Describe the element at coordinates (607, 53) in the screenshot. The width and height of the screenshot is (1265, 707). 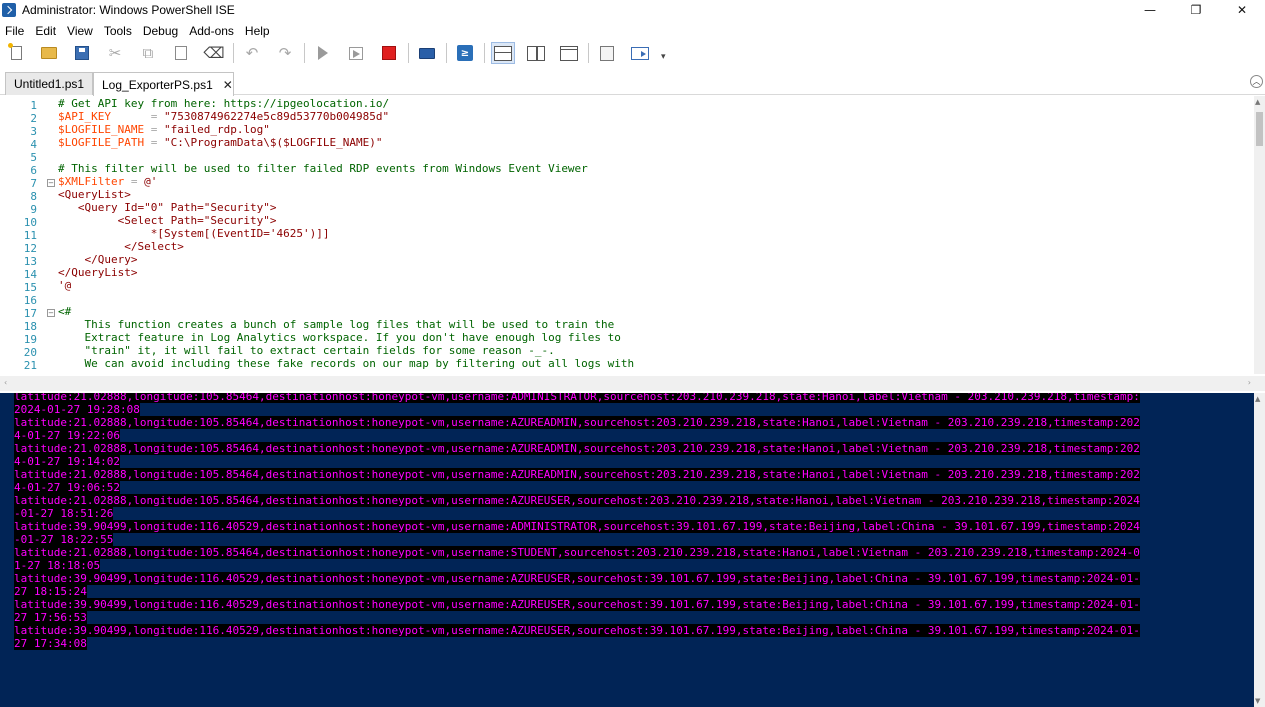
I see `show-snippets-button` at that location.